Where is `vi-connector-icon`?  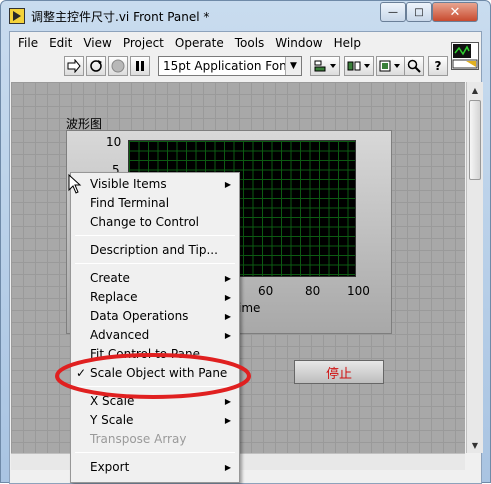
vi-connector-icon is located at coordinates (465, 56).